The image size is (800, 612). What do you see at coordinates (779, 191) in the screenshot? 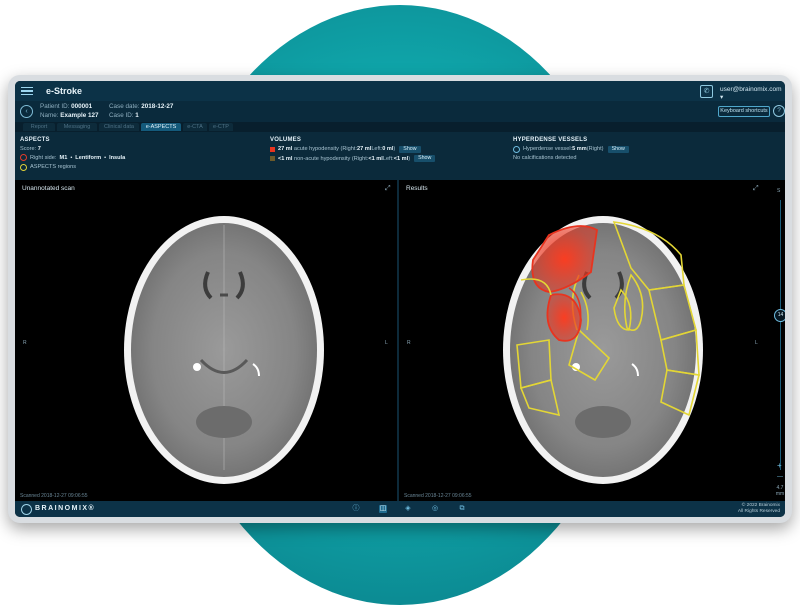
I see `slider-top-label: S` at bounding box center [779, 191].